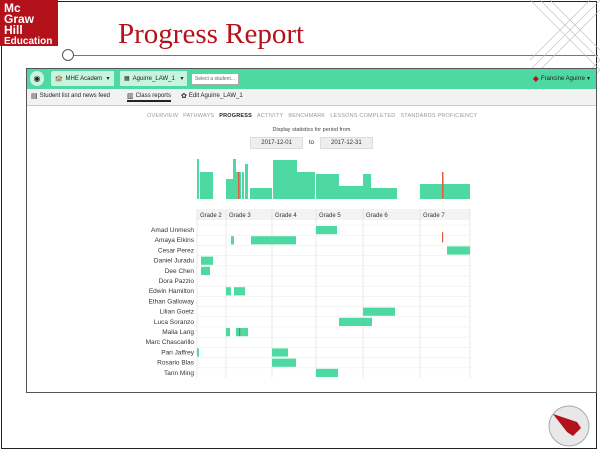  Describe the element at coordinates (330, 216) in the screenshot. I see `grade-label: Grade 5` at that location.